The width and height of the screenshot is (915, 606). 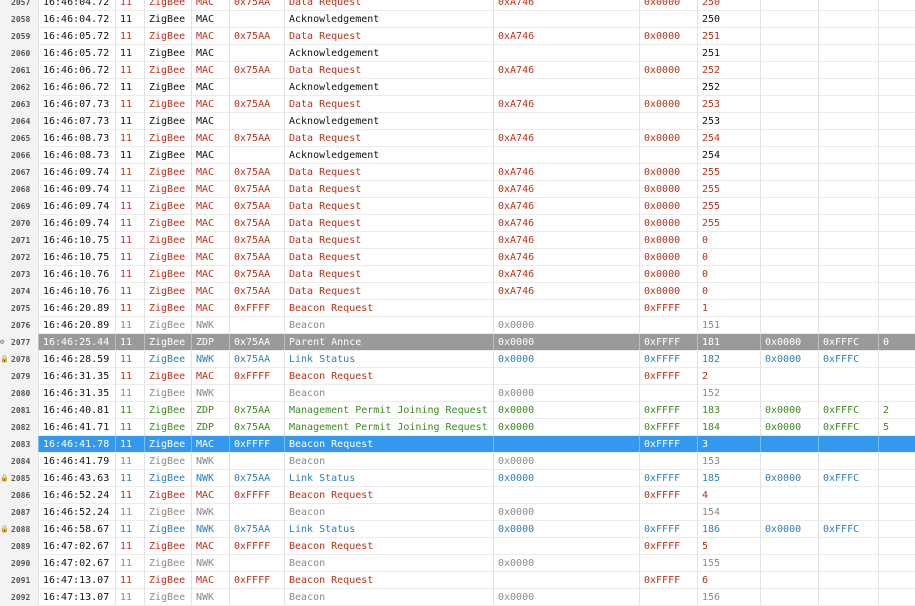 I want to click on timestamp-cell: 16:46:09.74, so click(x=76, y=172).